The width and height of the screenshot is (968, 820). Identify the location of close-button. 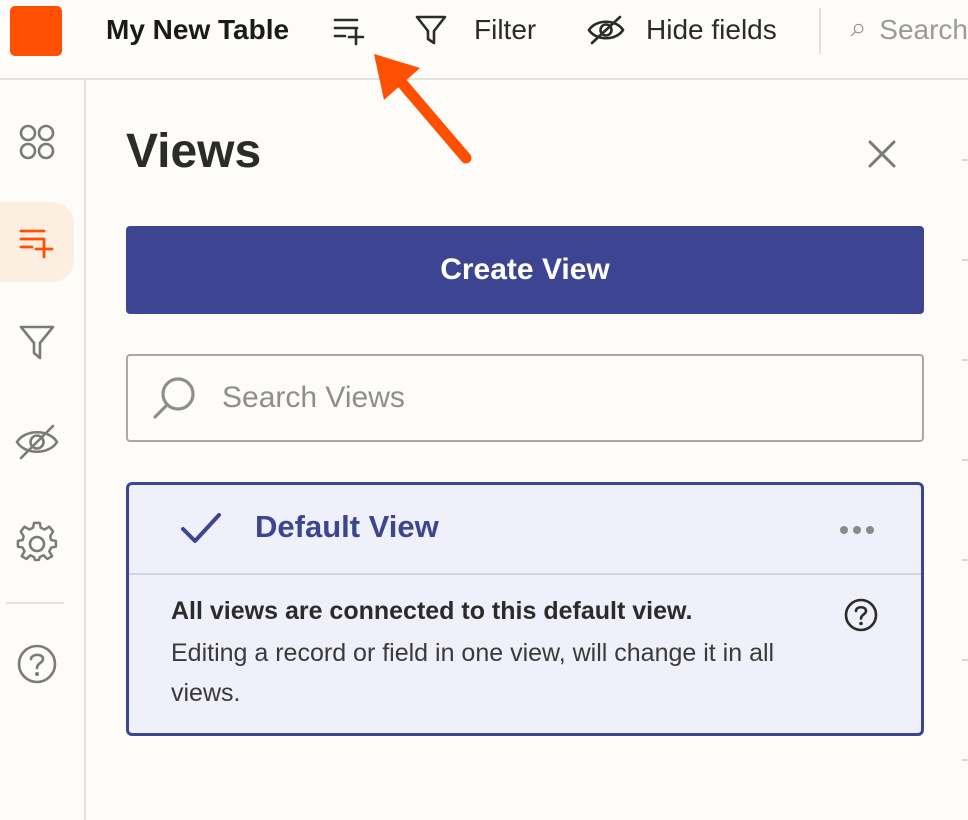
(882, 154).